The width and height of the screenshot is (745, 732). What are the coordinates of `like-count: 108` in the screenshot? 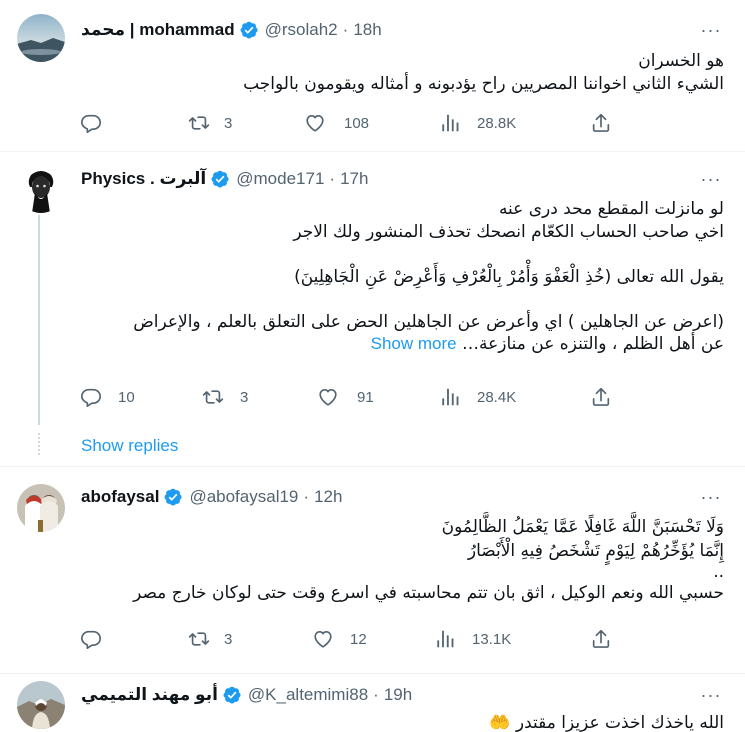 It's located at (357, 123).